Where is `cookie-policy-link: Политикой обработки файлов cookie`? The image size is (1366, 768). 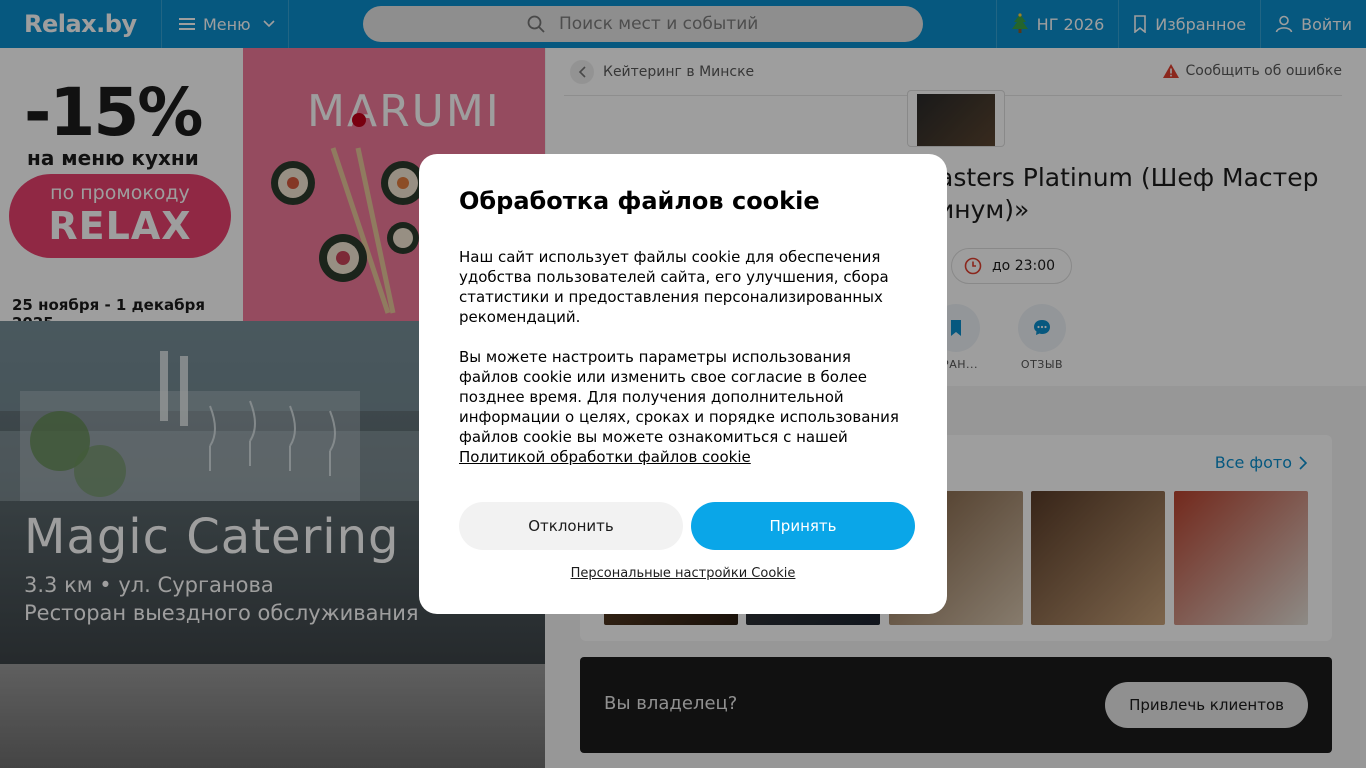 cookie-policy-link: Политикой обработки файлов cookie is located at coordinates (605, 457).